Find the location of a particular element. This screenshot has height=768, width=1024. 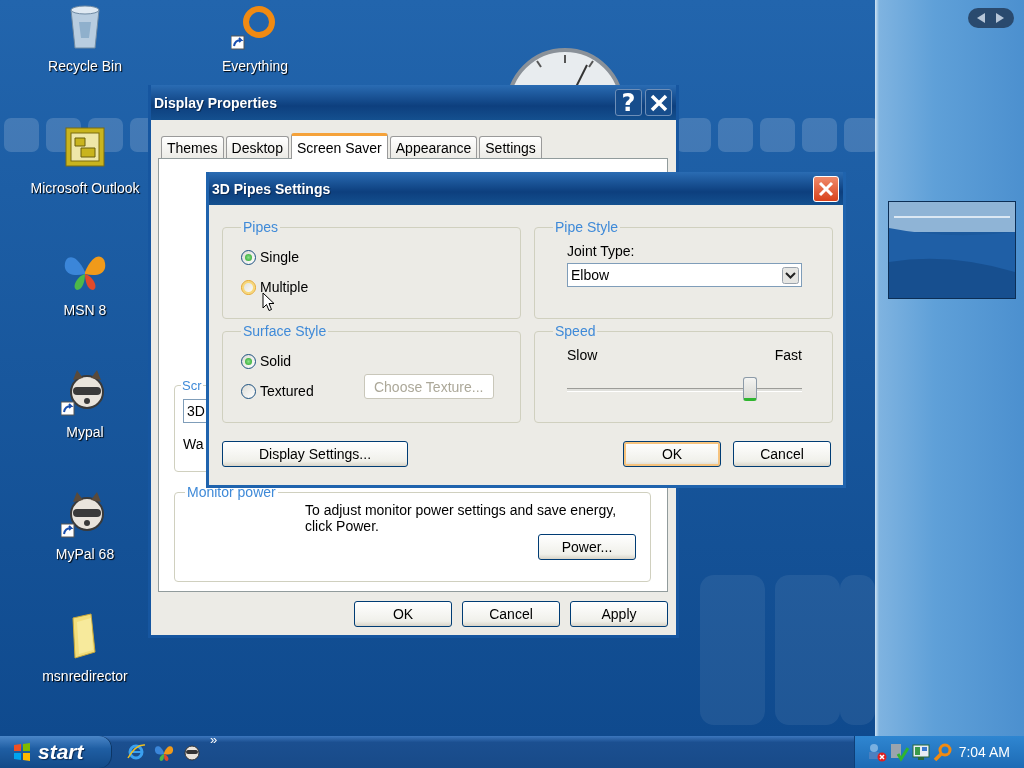

speed-slider-track is located at coordinates (684, 389).